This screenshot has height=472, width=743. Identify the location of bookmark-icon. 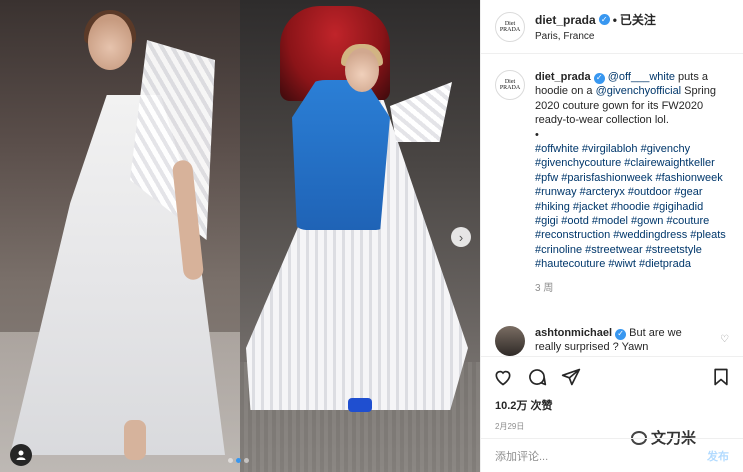
(721, 377).